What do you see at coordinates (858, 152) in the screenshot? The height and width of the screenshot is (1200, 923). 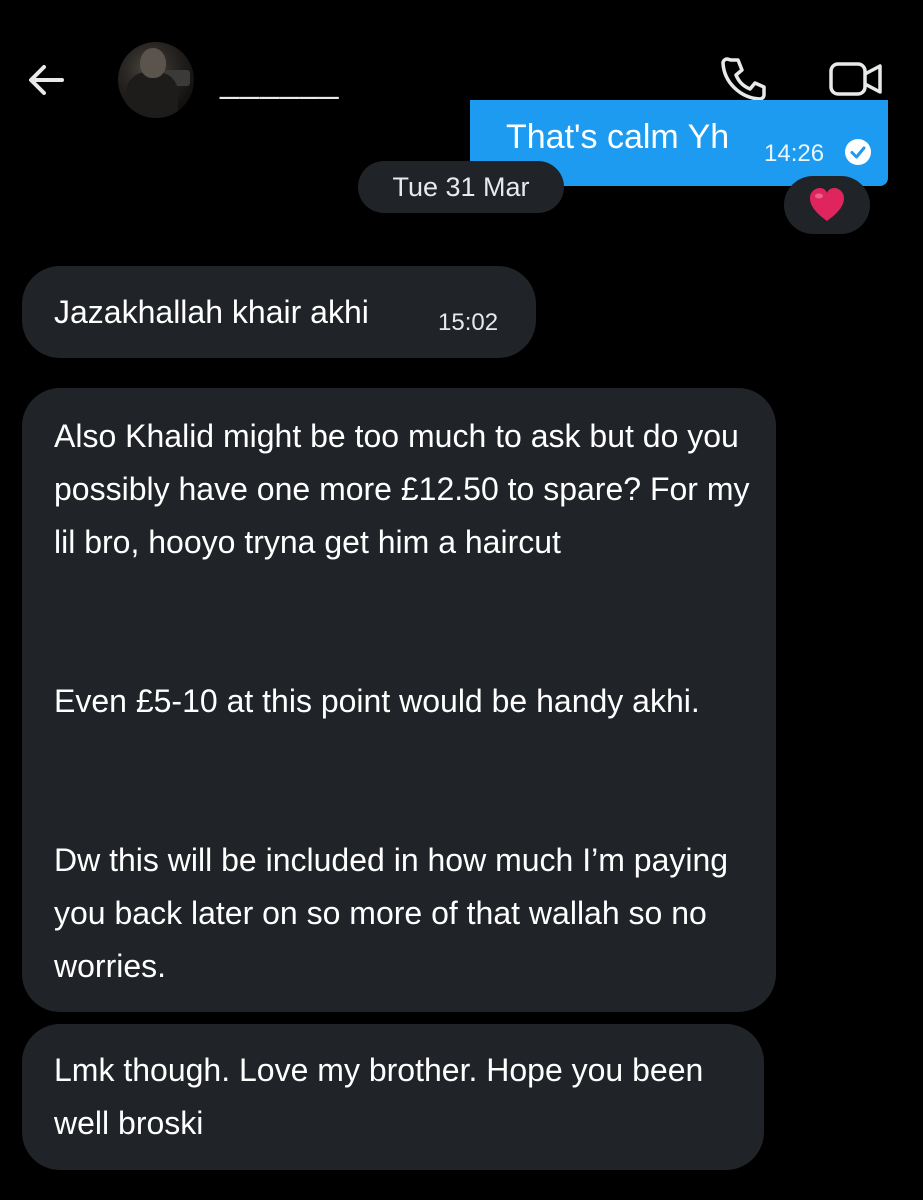 I see `read-check-icon` at bounding box center [858, 152].